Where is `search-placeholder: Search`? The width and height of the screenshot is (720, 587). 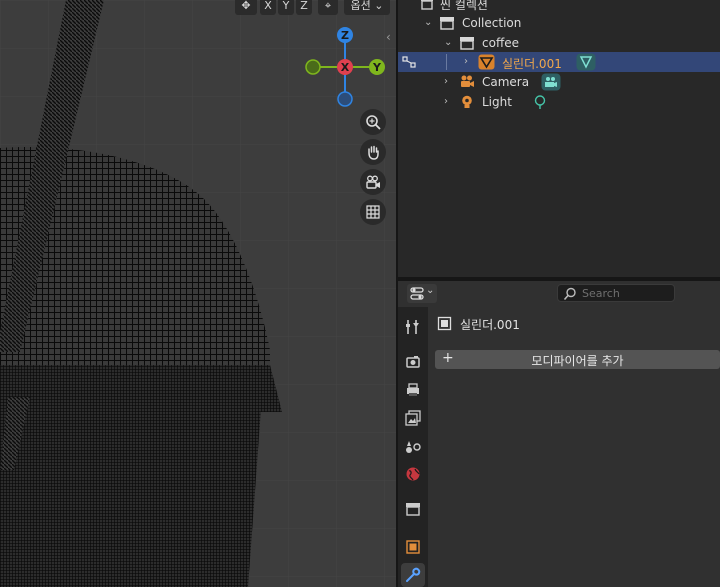 search-placeholder: Search is located at coordinates (601, 293).